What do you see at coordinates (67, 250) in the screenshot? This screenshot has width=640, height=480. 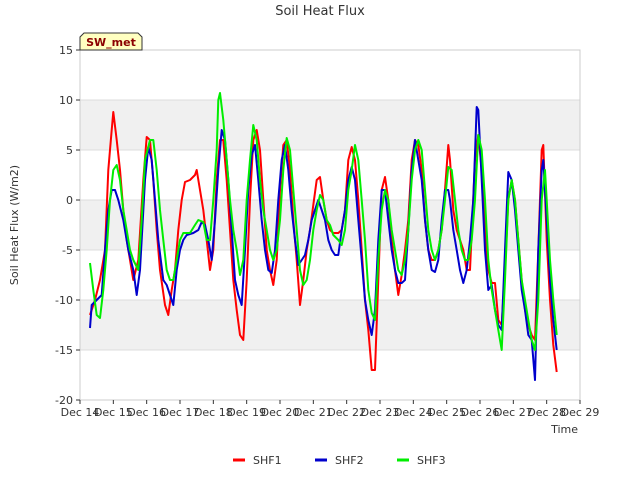 I see `y-tick-label: -5` at bounding box center [67, 250].